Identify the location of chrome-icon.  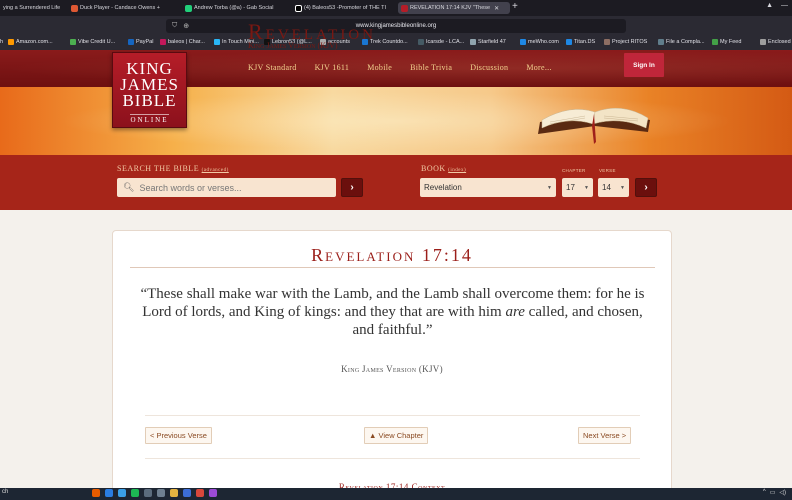
(122, 493).